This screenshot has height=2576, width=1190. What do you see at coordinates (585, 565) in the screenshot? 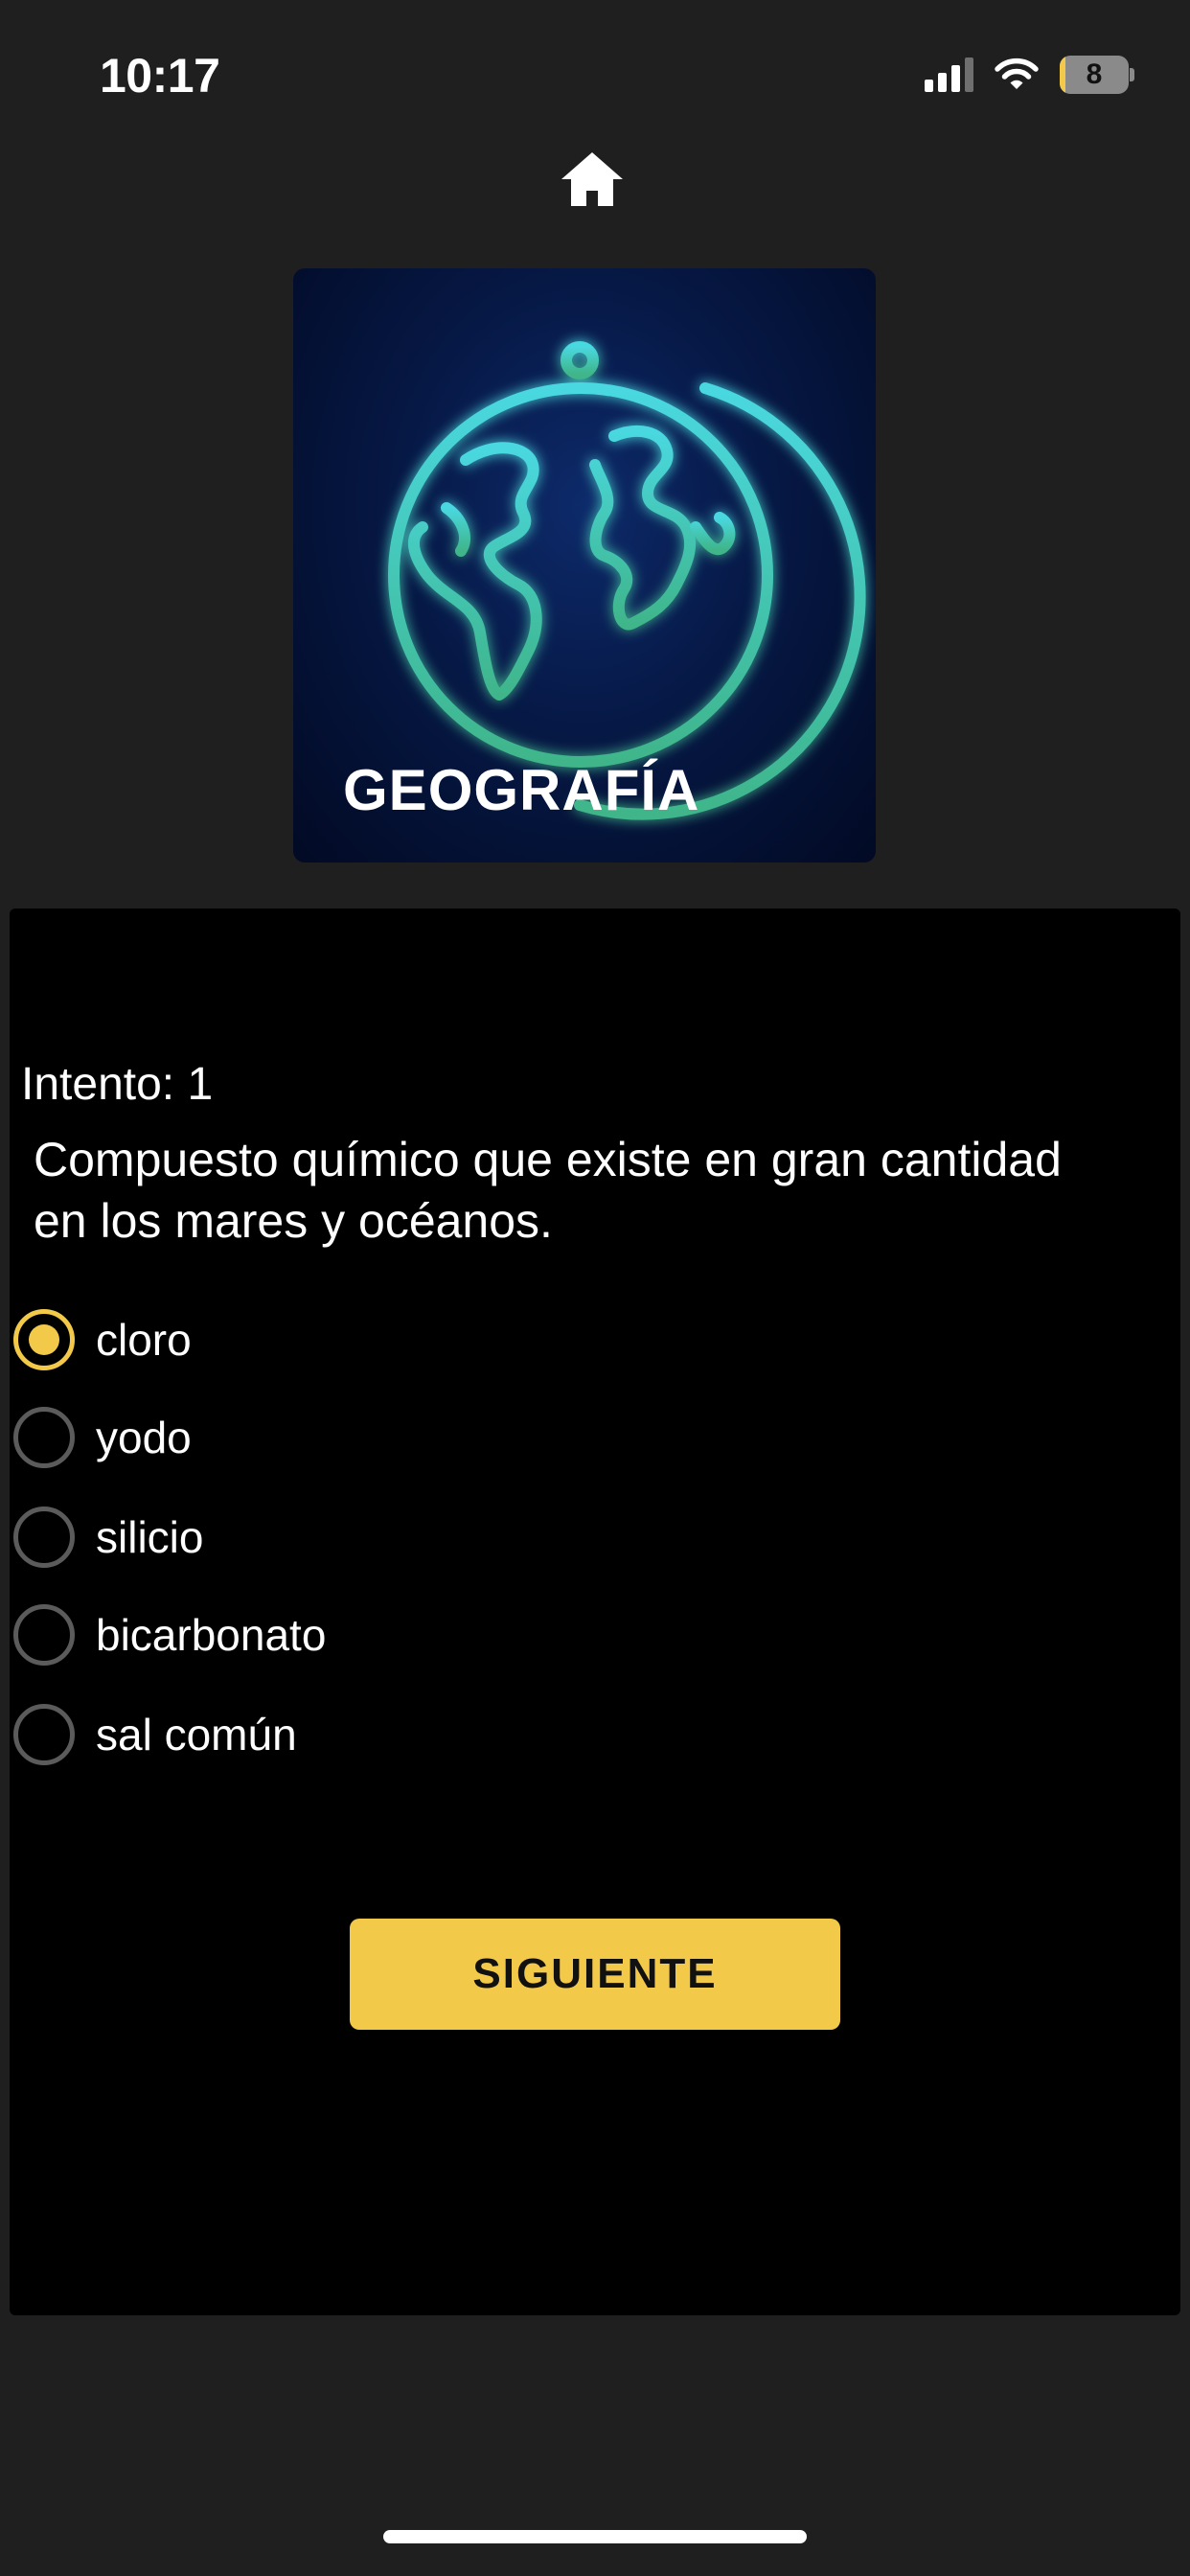
I see `category-card: GEOGRAFÍA` at bounding box center [585, 565].